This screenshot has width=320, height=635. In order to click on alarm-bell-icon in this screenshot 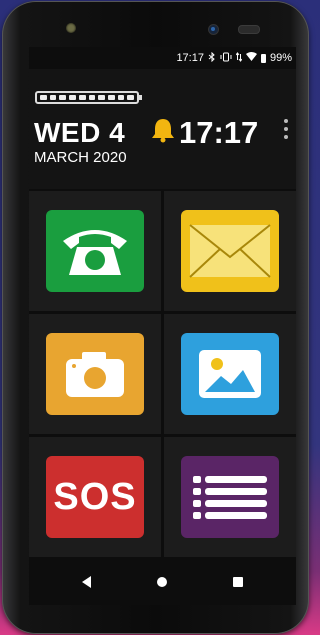, I will do `click(163, 130)`.